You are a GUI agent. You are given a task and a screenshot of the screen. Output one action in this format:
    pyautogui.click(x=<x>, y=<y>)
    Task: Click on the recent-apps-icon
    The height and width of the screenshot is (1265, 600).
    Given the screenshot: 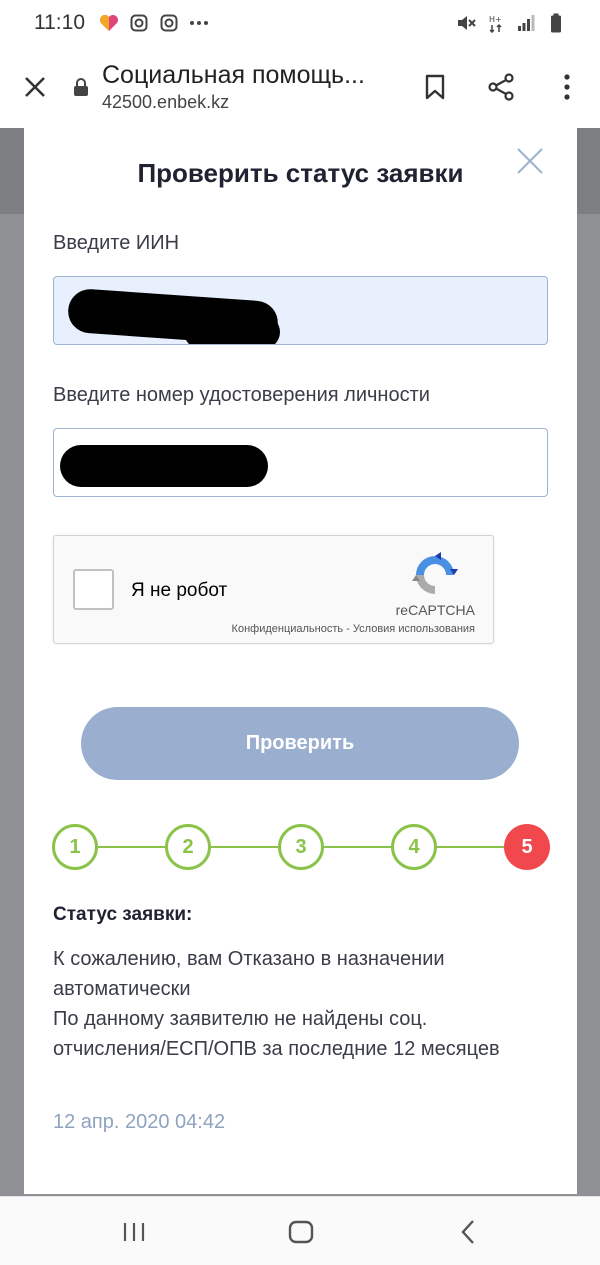 What is the action you would take?
    pyautogui.click(x=134, y=1231)
    